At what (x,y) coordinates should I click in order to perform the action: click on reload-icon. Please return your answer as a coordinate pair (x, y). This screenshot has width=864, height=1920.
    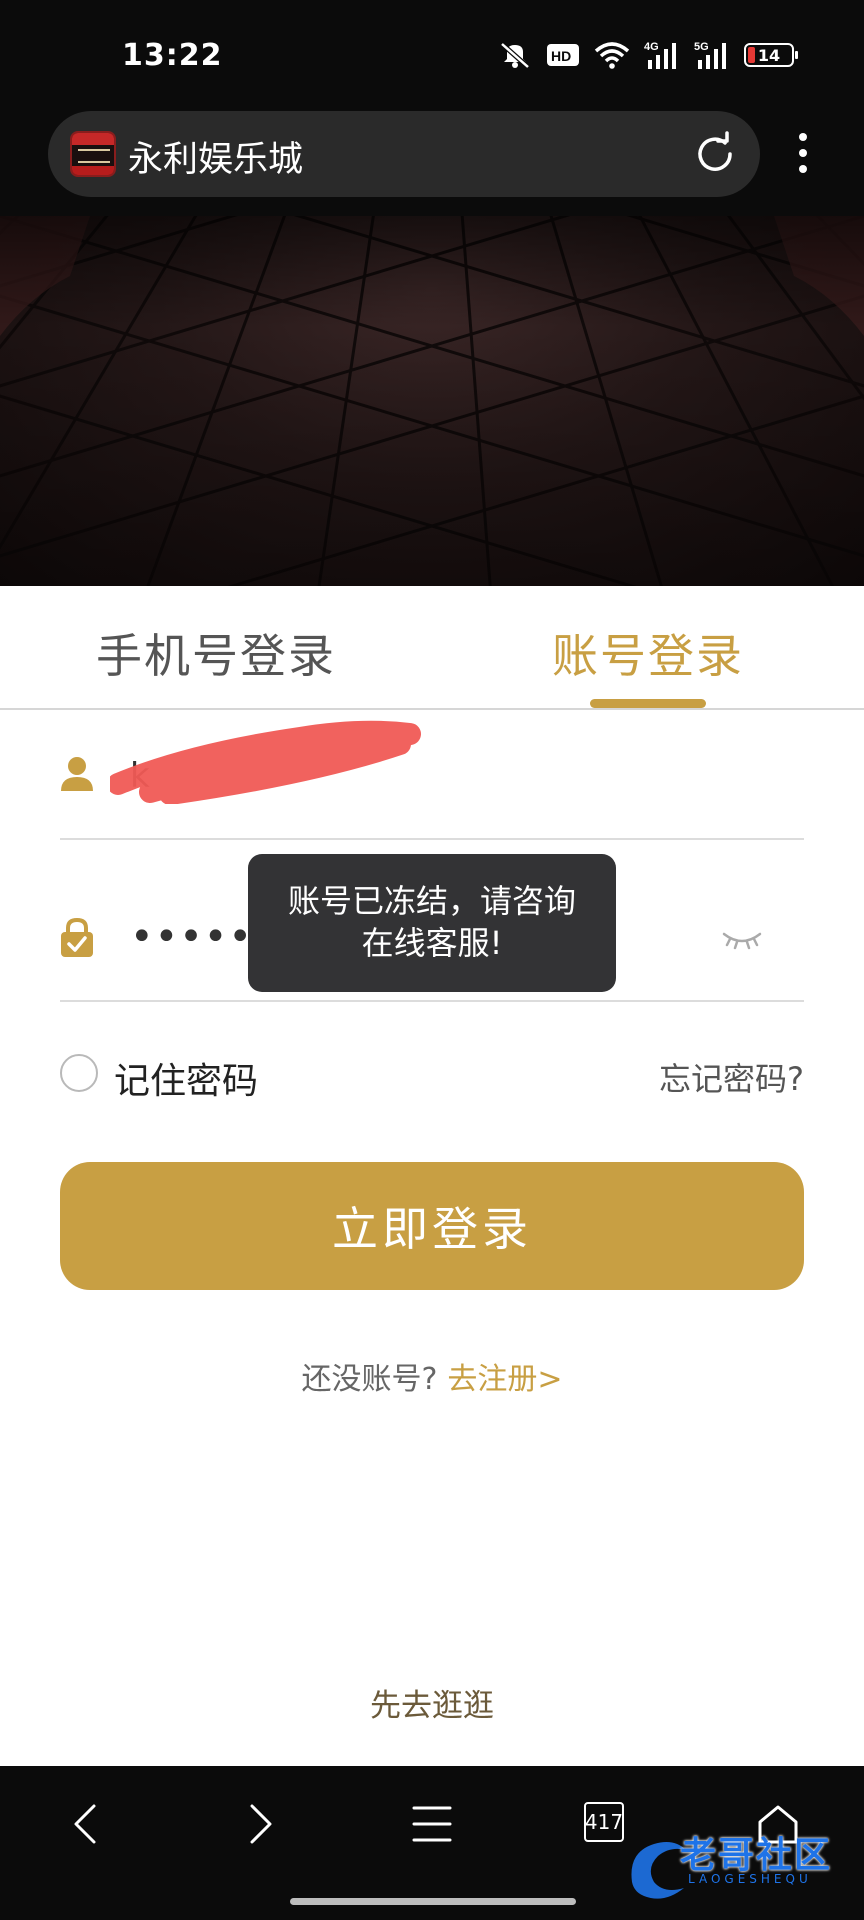
    Looking at the image, I should click on (715, 154).